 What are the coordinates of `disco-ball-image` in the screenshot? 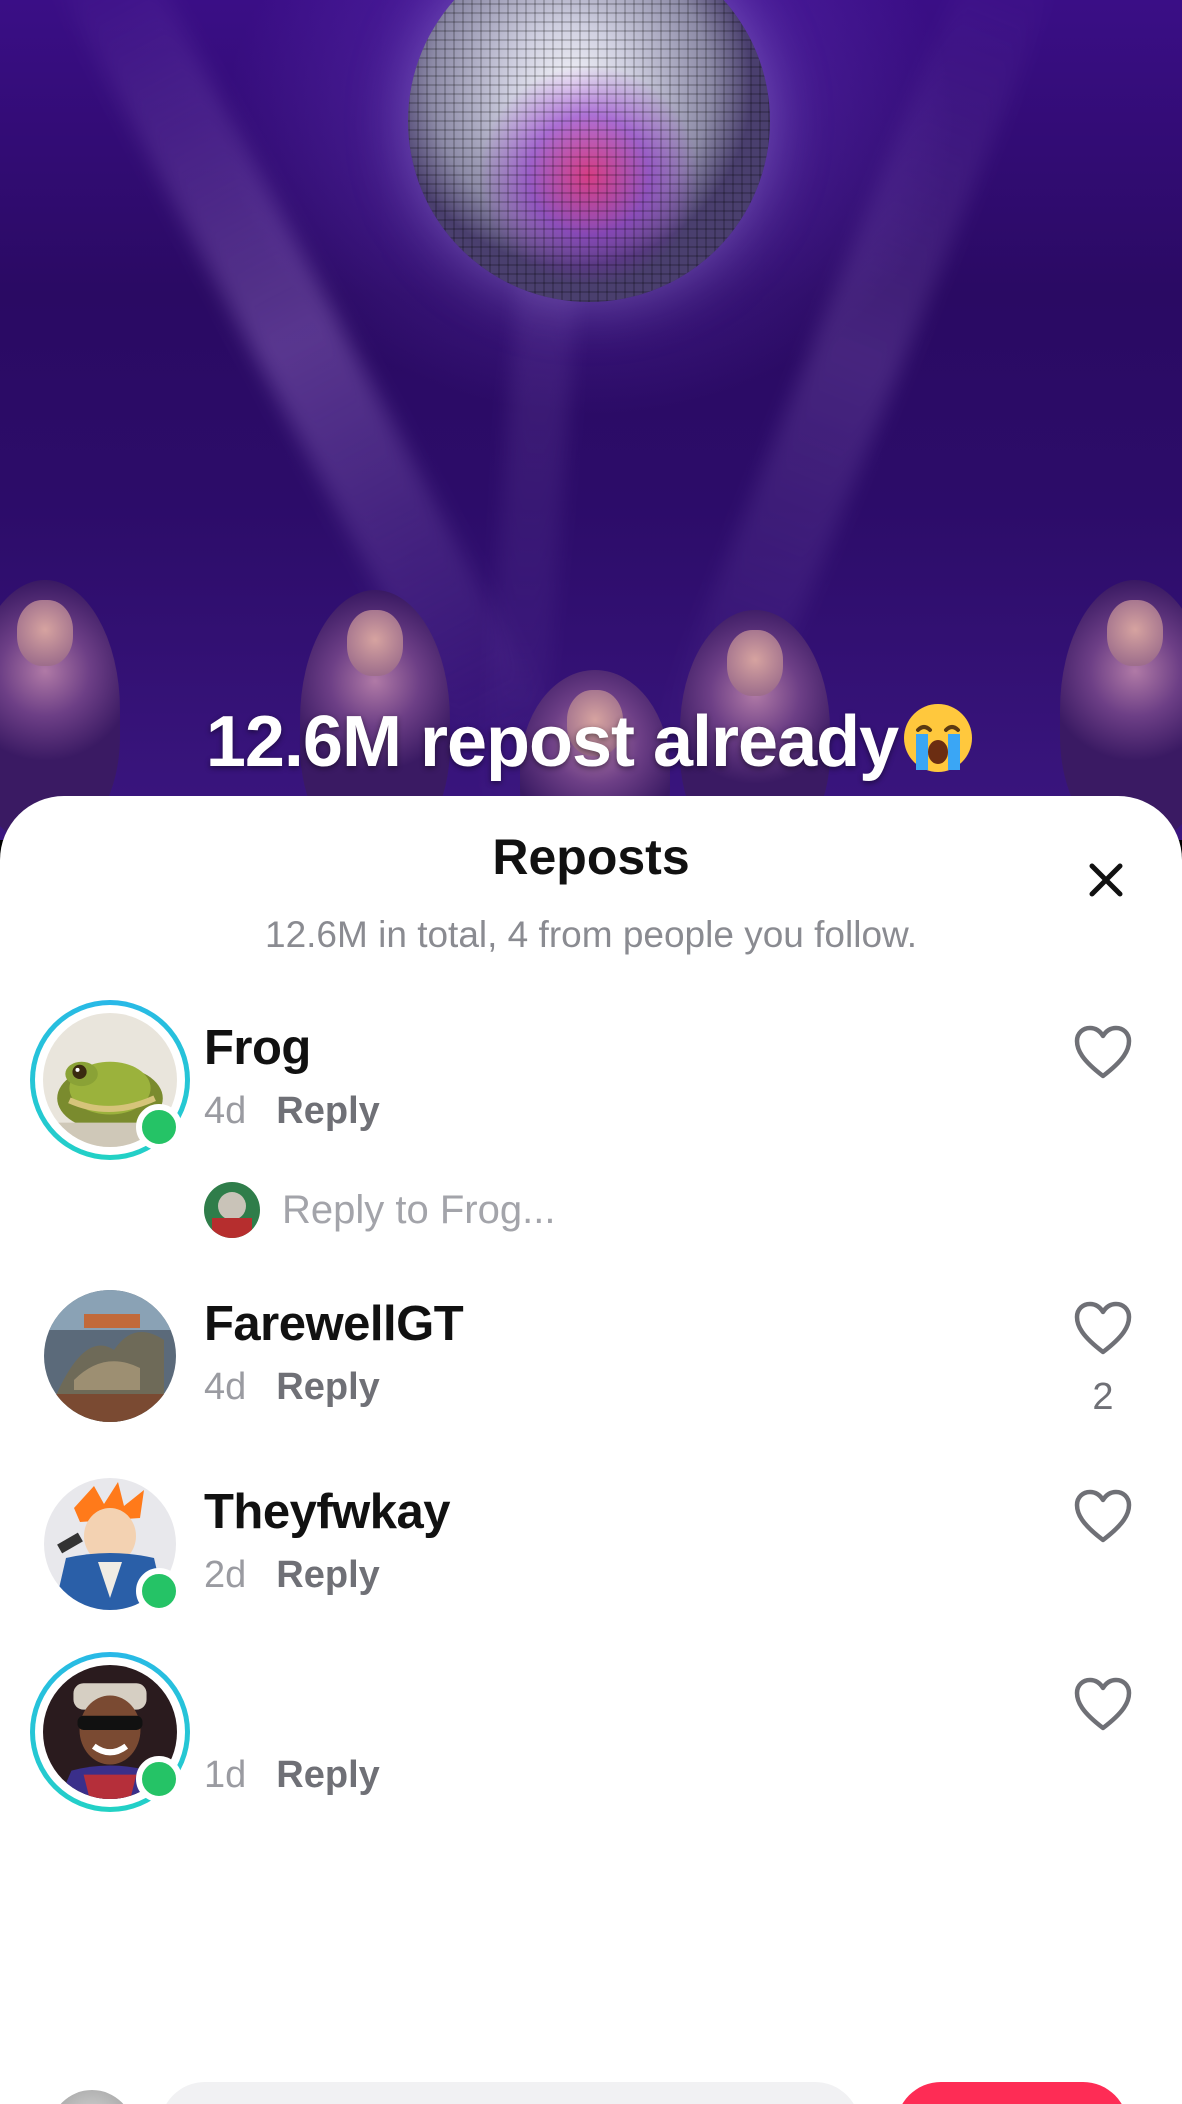 It's located at (589, 151).